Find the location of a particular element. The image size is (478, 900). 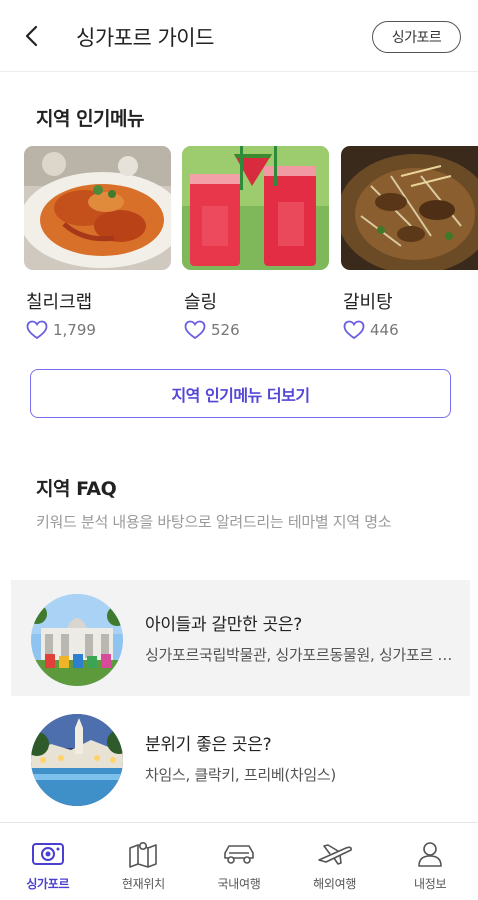

nav-label: 국내여행 is located at coordinates (239, 884).